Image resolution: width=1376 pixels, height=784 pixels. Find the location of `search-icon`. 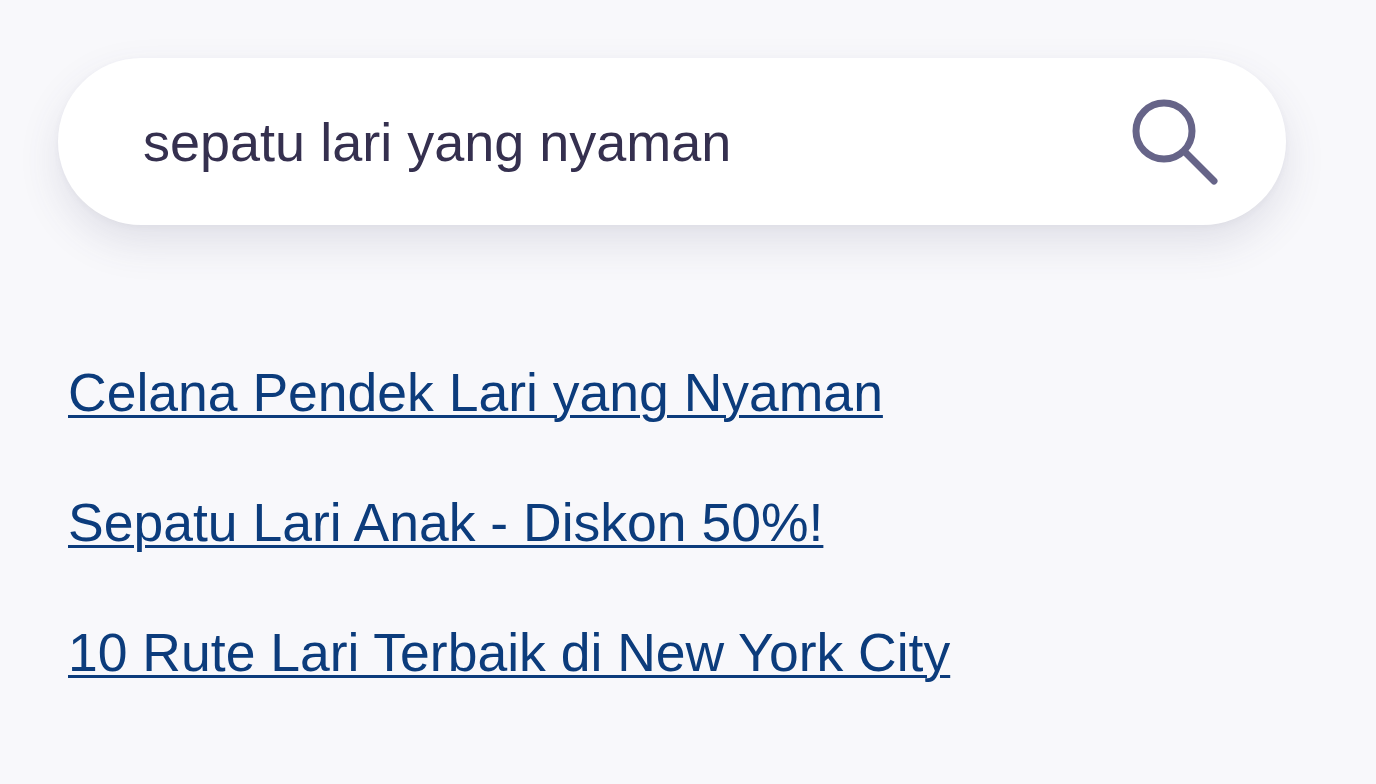

search-icon is located at coordinates (1175, 141).